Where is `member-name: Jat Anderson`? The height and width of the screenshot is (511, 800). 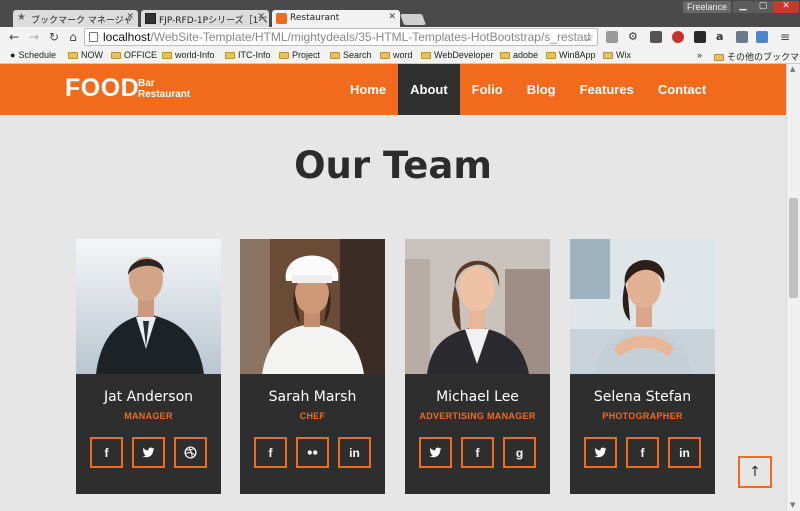
member-name: Jat Anderson is located at coordinates (148, 397).